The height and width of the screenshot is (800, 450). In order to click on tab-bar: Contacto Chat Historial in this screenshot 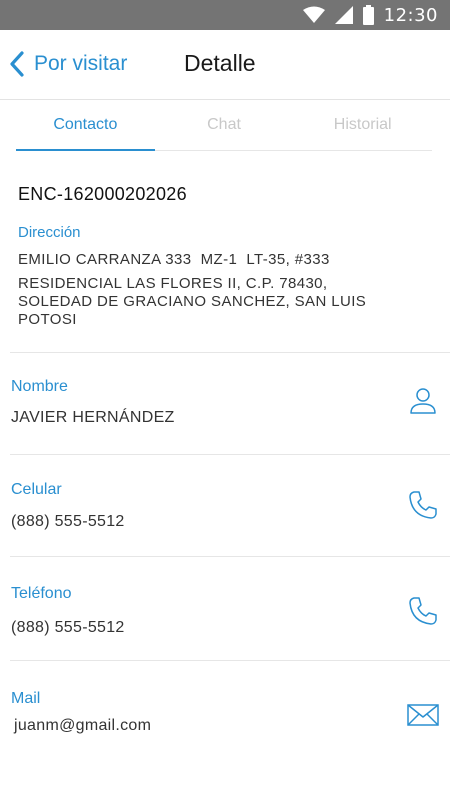, I will do `click(224, 125)`.